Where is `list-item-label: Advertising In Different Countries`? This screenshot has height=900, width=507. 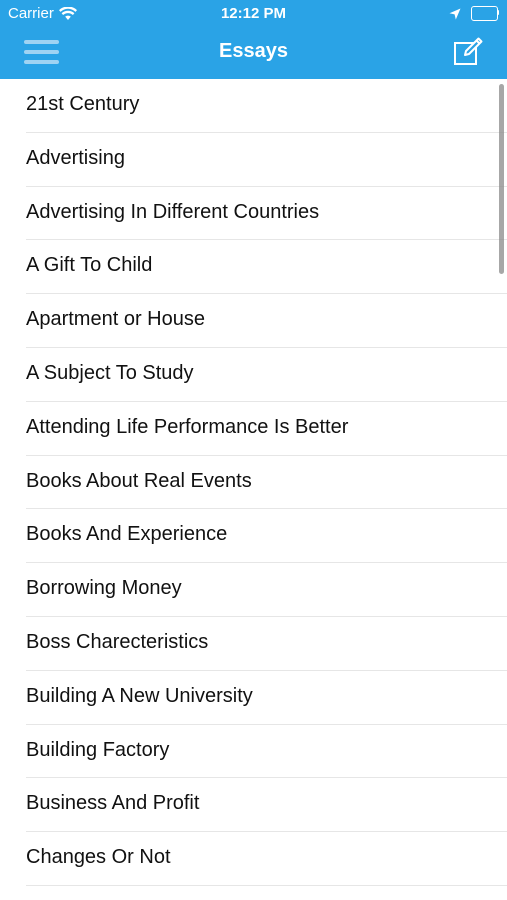 list-item-label: Advertising In Different Countries is located at coordinates (173, 211).